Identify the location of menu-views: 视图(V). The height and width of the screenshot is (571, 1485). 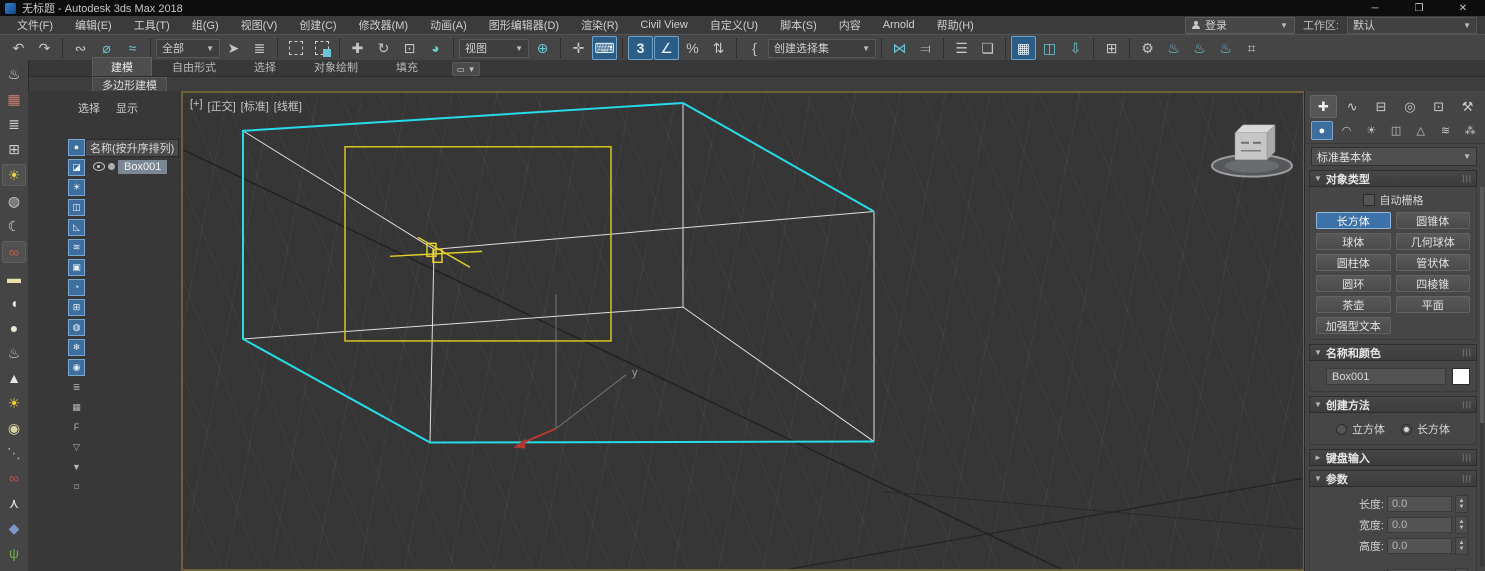
(259, 25).